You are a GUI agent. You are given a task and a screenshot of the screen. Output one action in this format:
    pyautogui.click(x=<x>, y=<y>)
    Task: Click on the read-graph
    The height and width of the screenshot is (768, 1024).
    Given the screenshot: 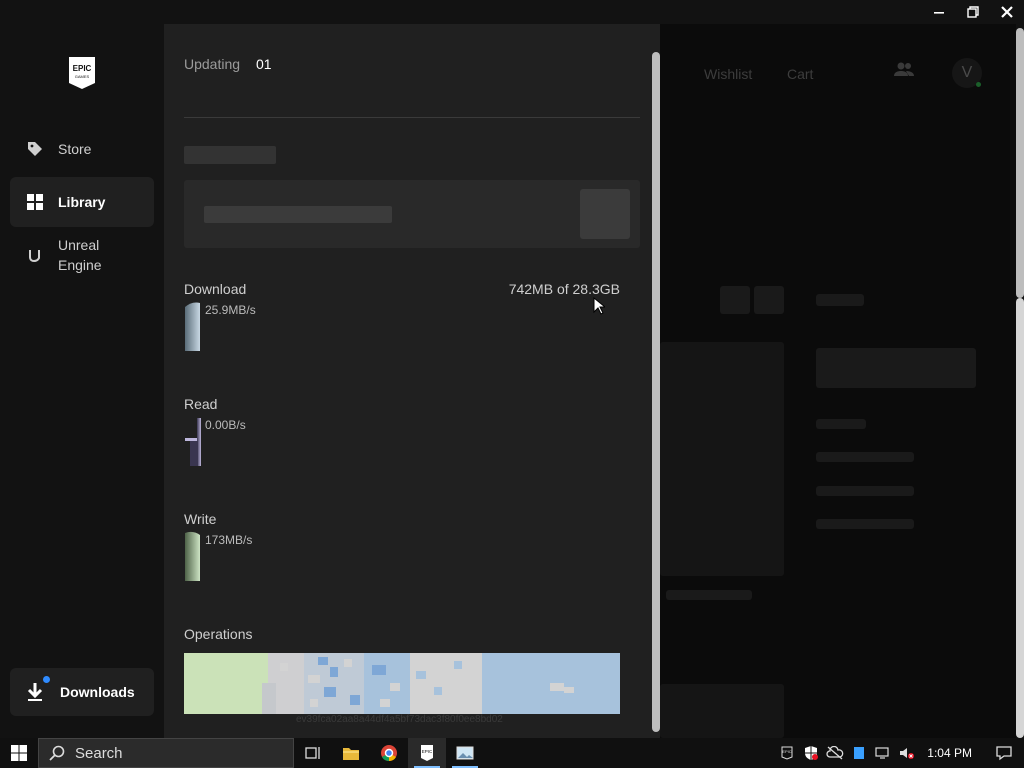 What is the action you would take?
    pyautogui.click(x=193, y=442)
    